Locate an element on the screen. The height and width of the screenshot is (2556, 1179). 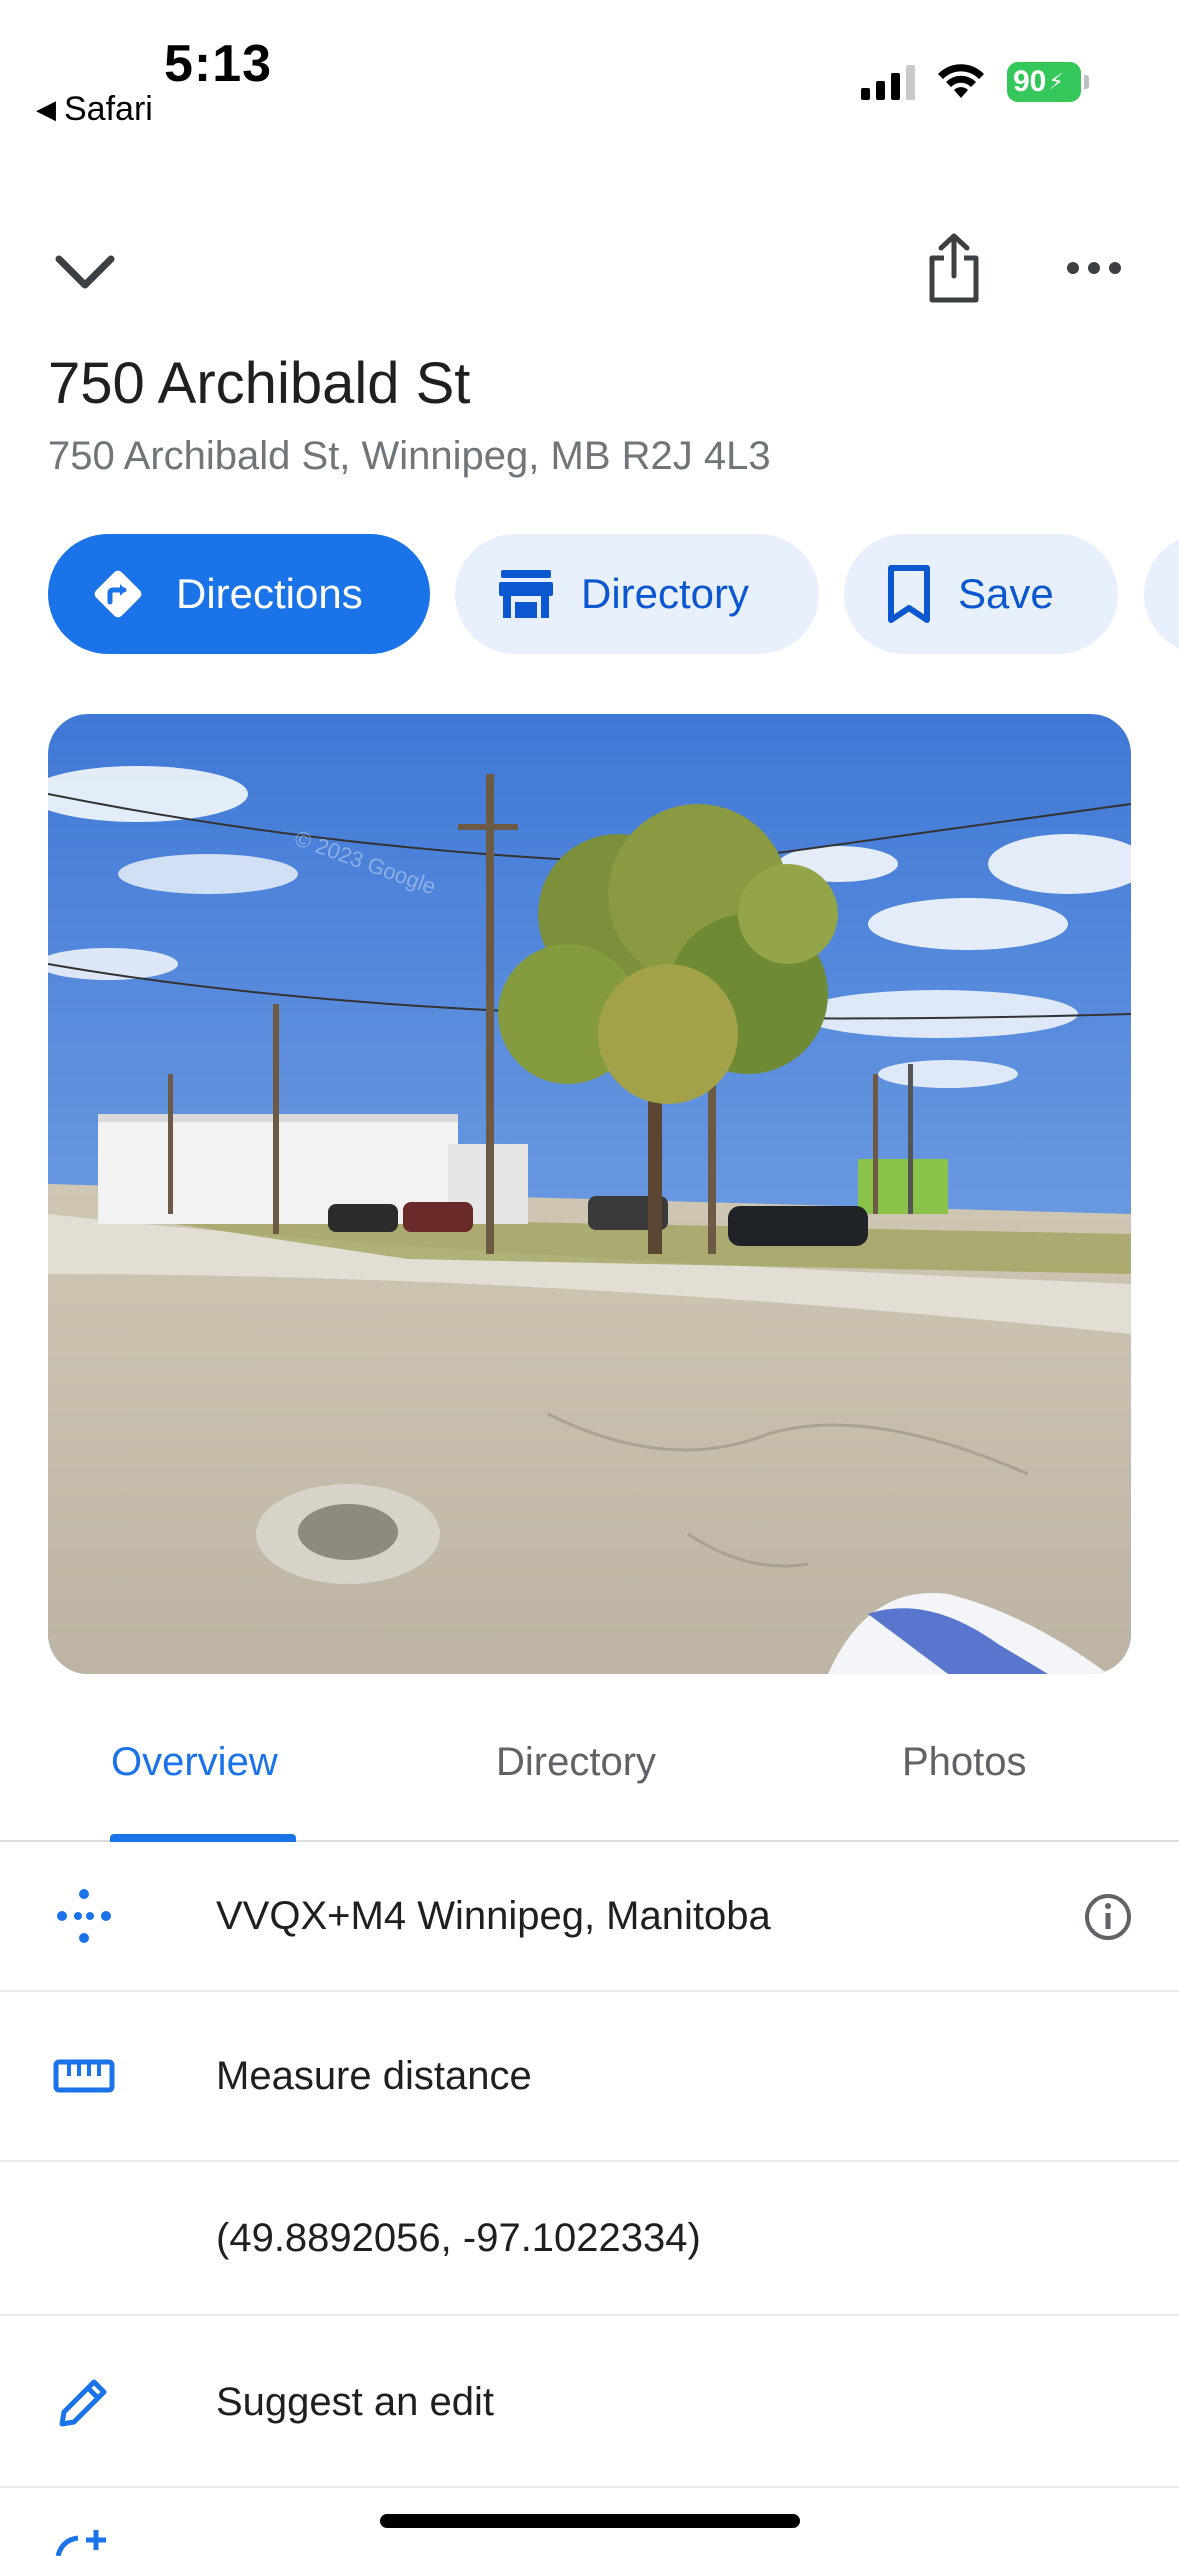
more-options-button is located at coordinates (1094, 268).